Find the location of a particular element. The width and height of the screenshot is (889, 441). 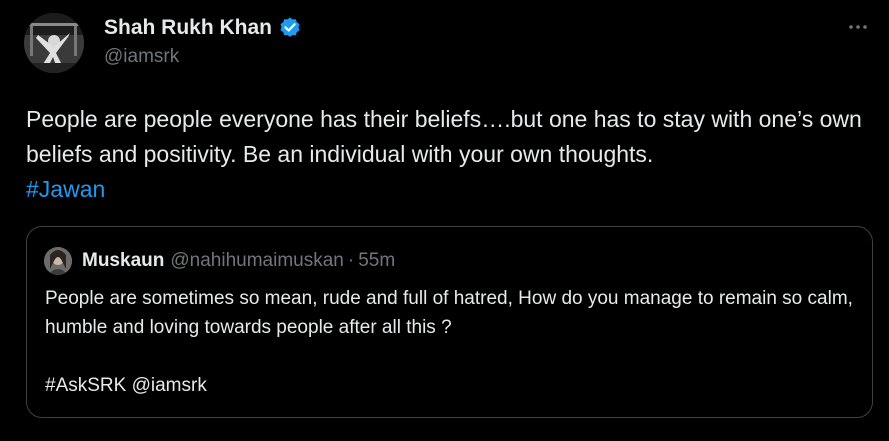

quoted-author-name: Muskaun is located at coordinates (123, 260).